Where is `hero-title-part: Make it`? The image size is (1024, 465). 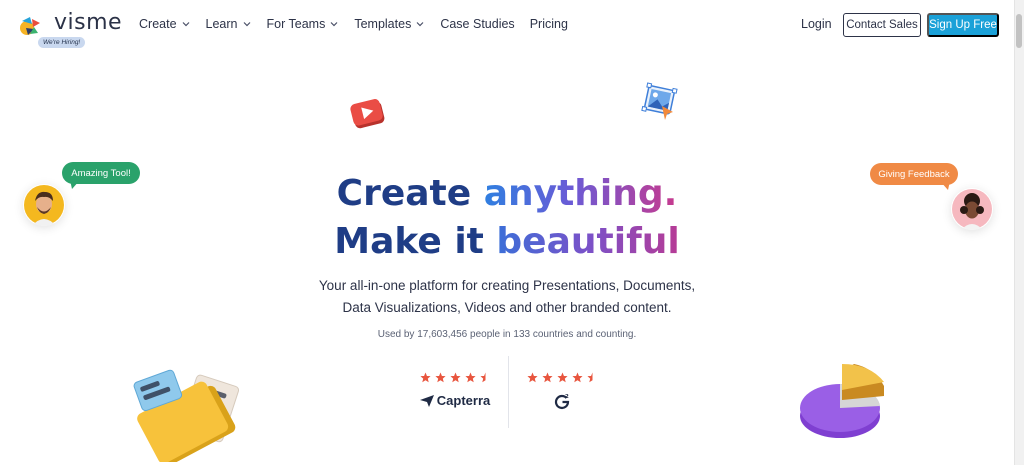
hero-title-part: Make it is located at coordinates (415, 241).